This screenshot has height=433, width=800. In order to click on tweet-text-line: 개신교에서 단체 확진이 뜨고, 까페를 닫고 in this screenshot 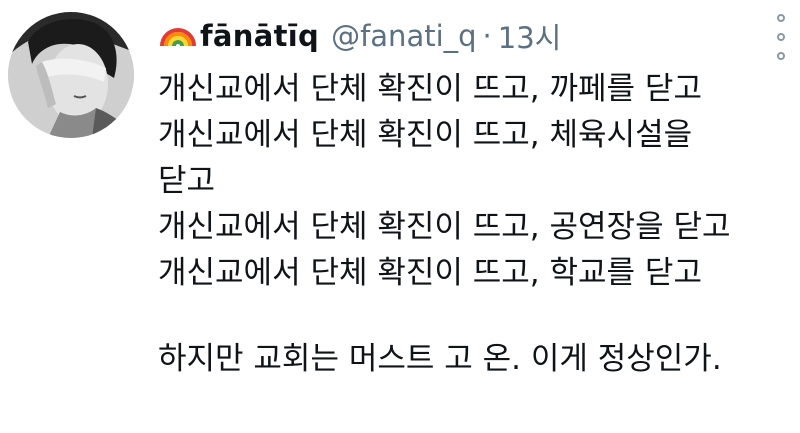, I will do `click(430, 89)`.